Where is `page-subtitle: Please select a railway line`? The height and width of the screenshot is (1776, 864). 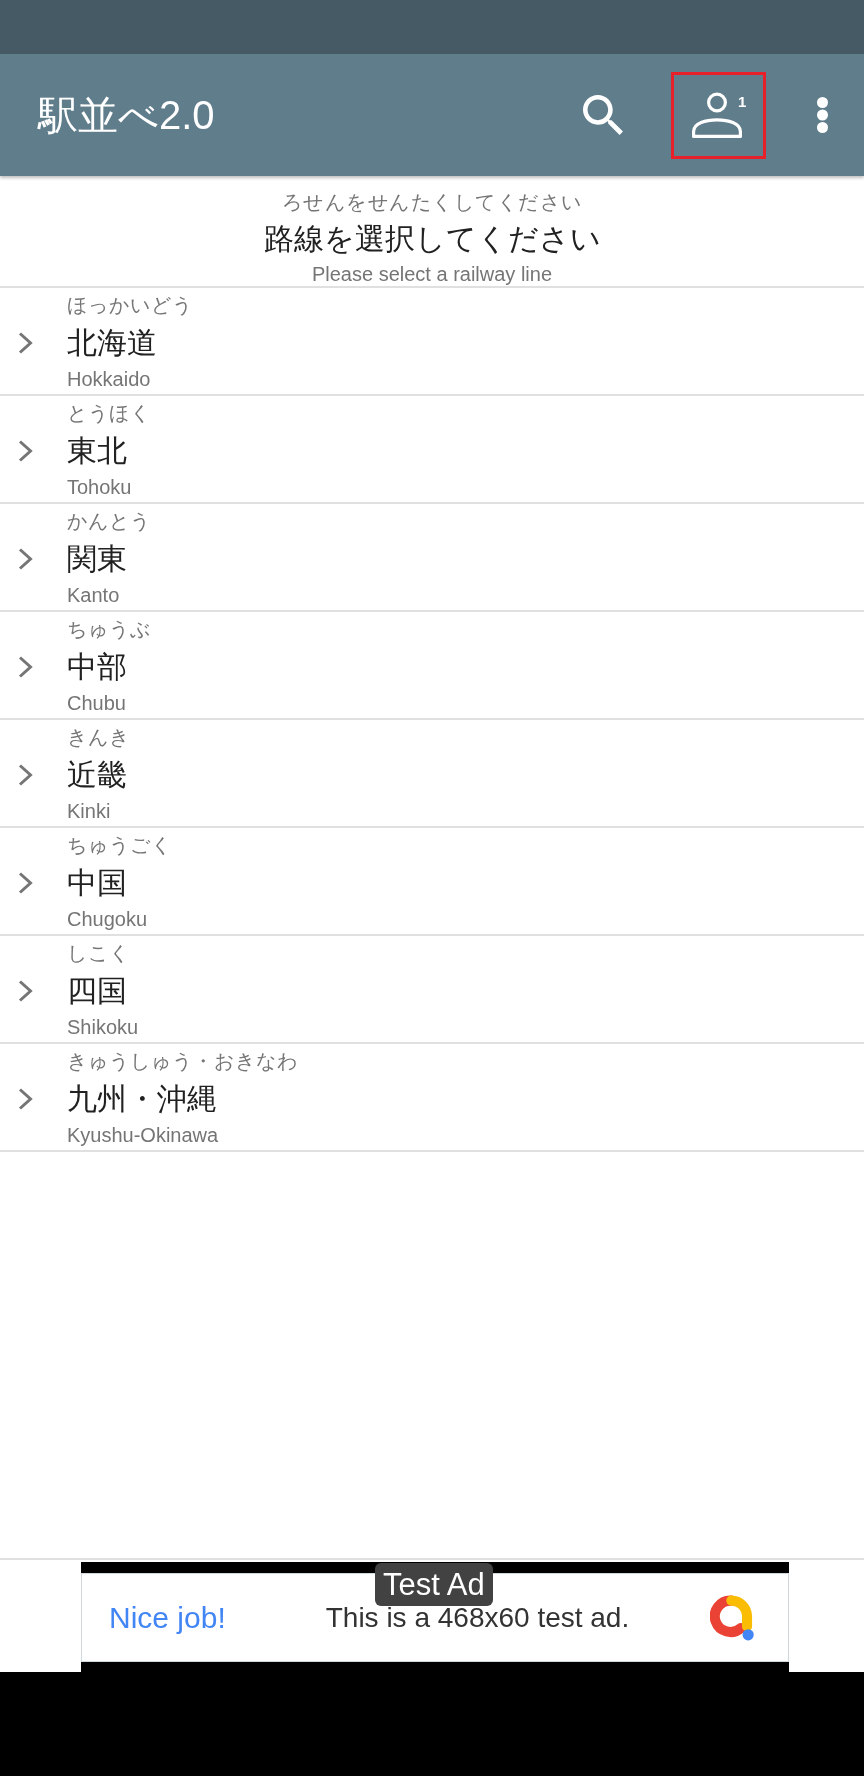
page-subtitle: Please select a railway line is located at coordinates (432, 274).